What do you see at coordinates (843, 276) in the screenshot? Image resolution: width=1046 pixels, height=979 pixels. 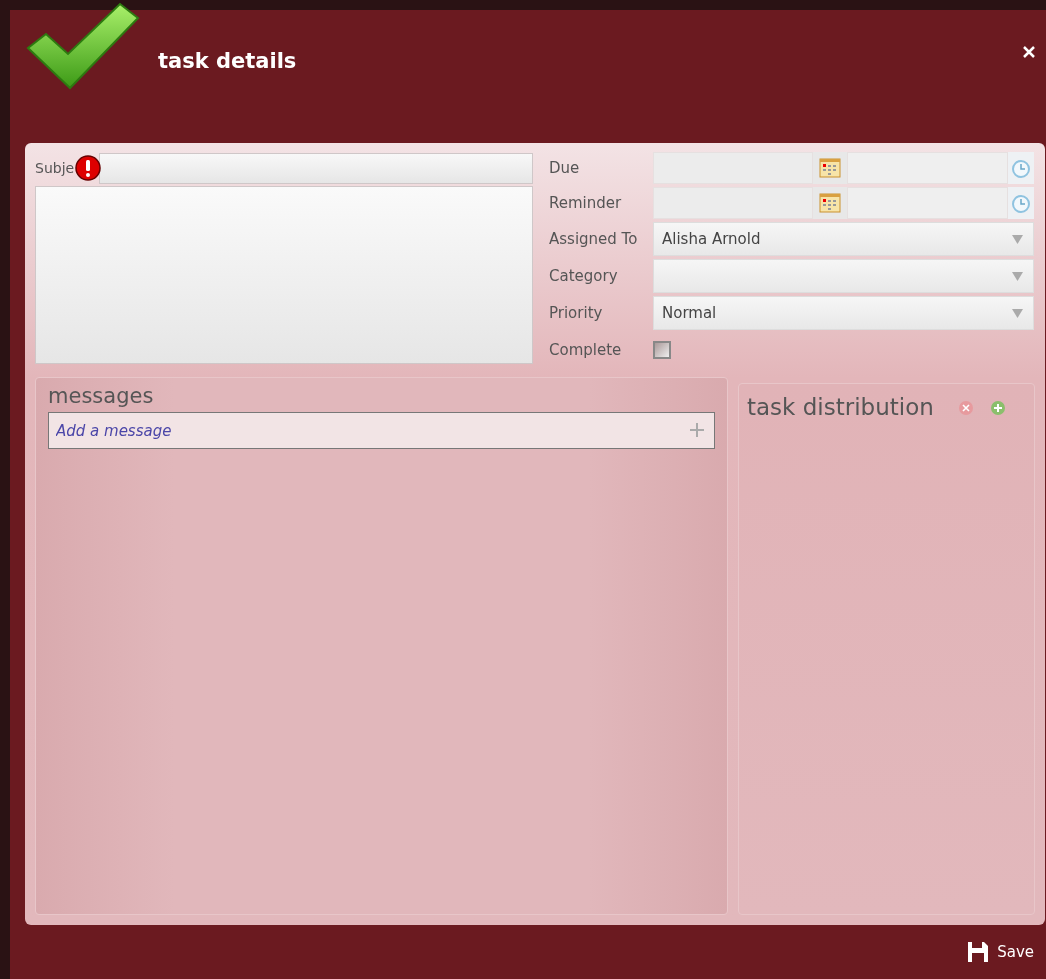 I see `dropdown` at bounding box center [843, 276].